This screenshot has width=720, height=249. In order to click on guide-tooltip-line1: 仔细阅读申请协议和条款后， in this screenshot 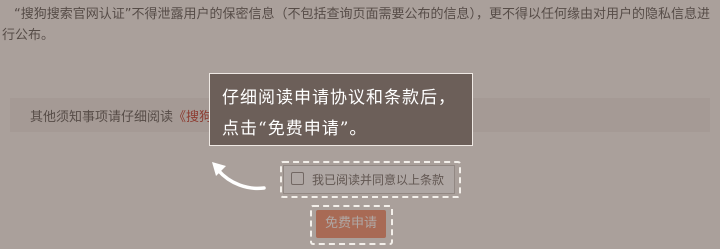, I will do `click(339, 98)`.